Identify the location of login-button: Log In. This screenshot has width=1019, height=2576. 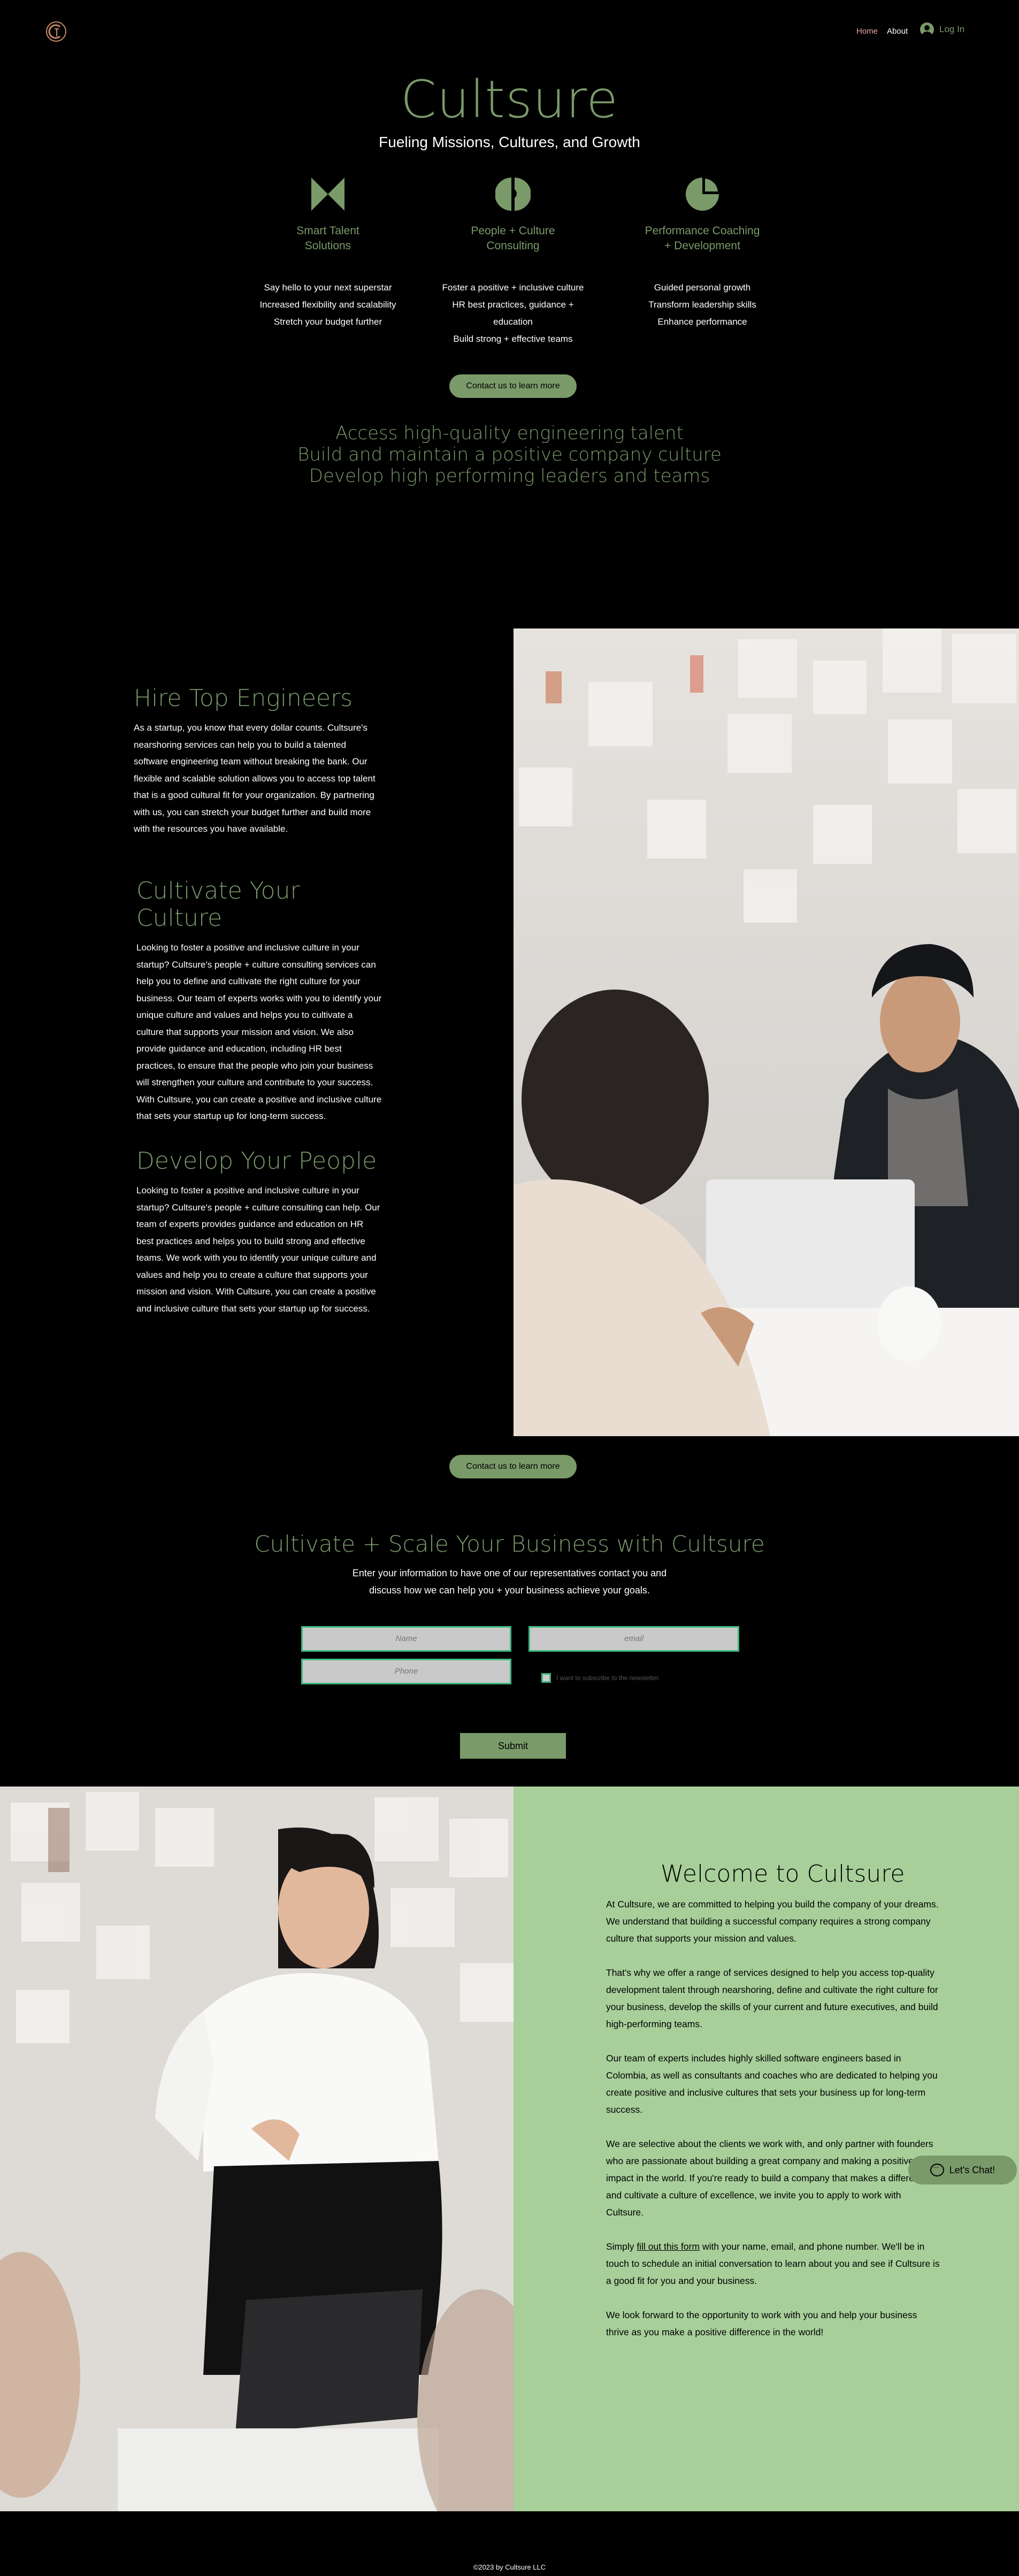
(942, 29).